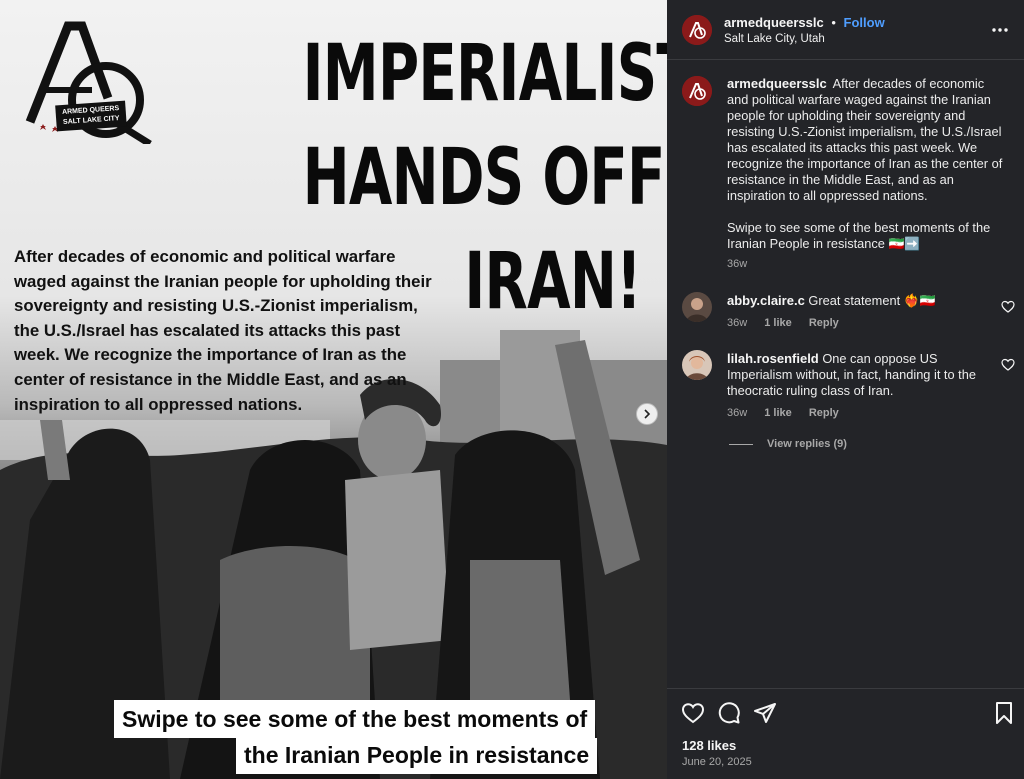  What do you see at coordinates (872, 300) in the screenshot?
I see `comment-body: Great statement ❤️‍🔥🇮🇷` at bounding box center [872, 300].